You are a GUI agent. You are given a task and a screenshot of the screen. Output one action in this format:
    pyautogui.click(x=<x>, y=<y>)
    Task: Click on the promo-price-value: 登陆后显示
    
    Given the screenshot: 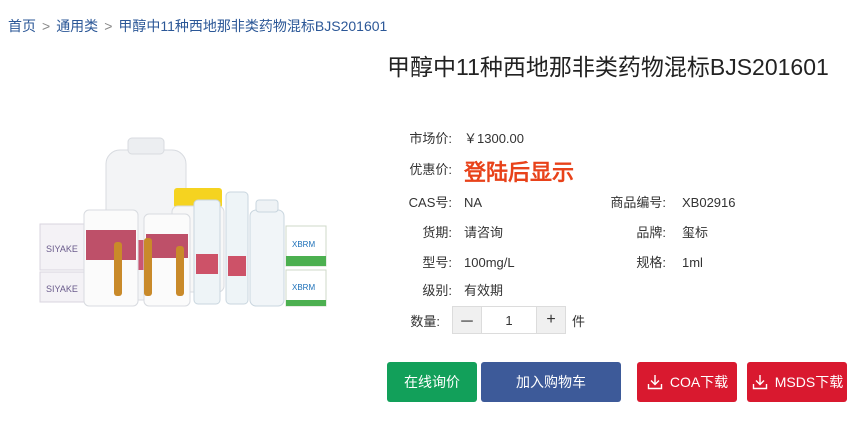 What is the action you would take?
    pyautogui.click(x=519, y=172)
    